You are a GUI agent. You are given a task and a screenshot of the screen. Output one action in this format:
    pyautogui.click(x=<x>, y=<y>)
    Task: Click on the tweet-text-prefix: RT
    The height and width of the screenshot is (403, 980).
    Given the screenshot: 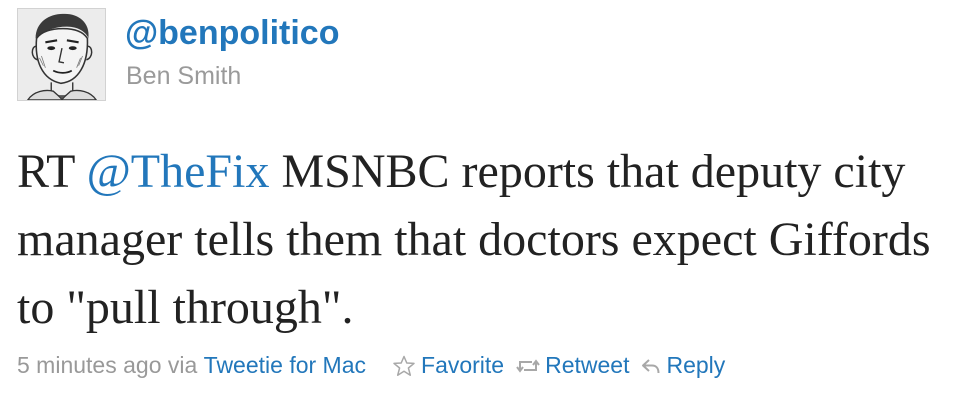 What is the action you would take?
    pyautogui.click(x=52, y=171)
    